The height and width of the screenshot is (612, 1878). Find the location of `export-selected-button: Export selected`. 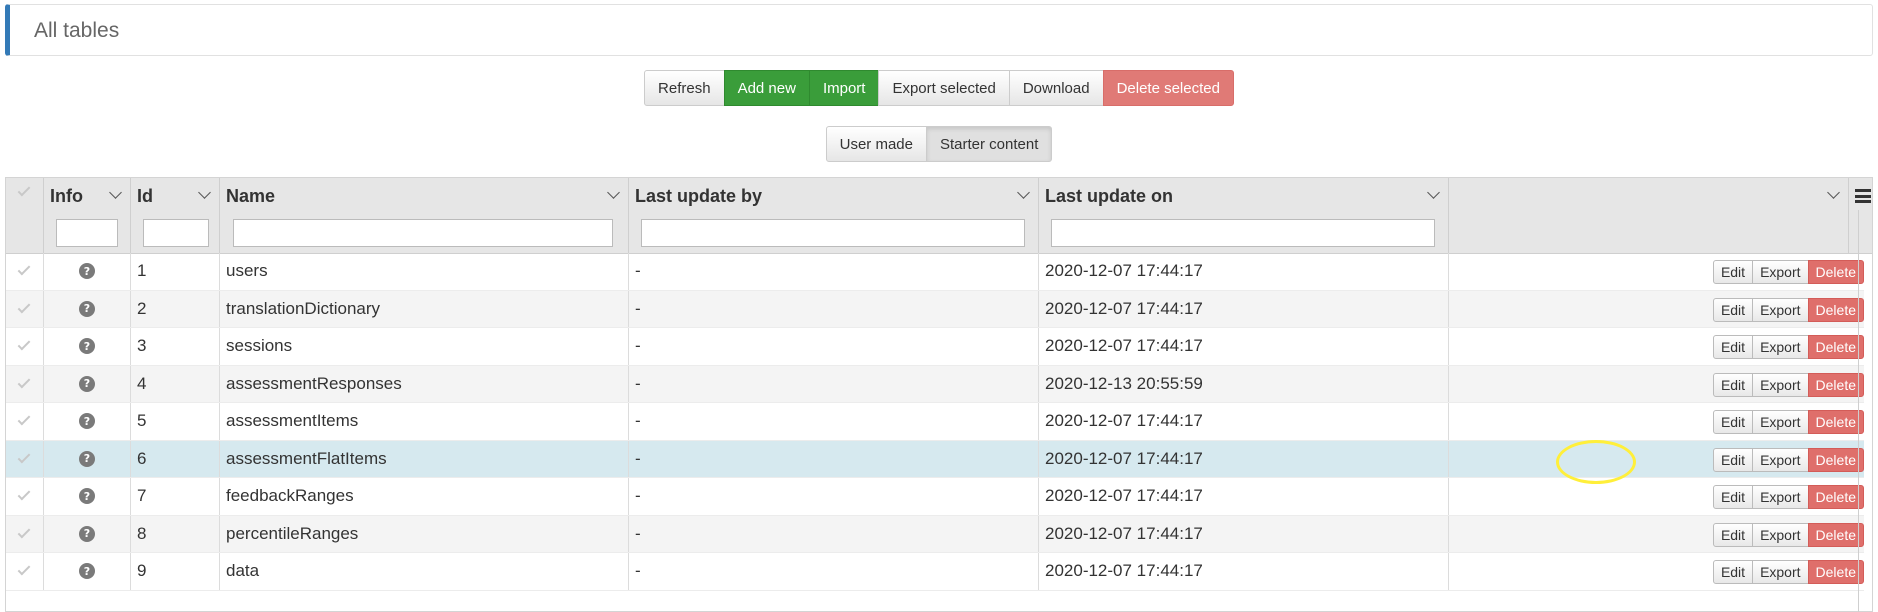

export-selected-button: Export selected is located at coordinates (944, 88).